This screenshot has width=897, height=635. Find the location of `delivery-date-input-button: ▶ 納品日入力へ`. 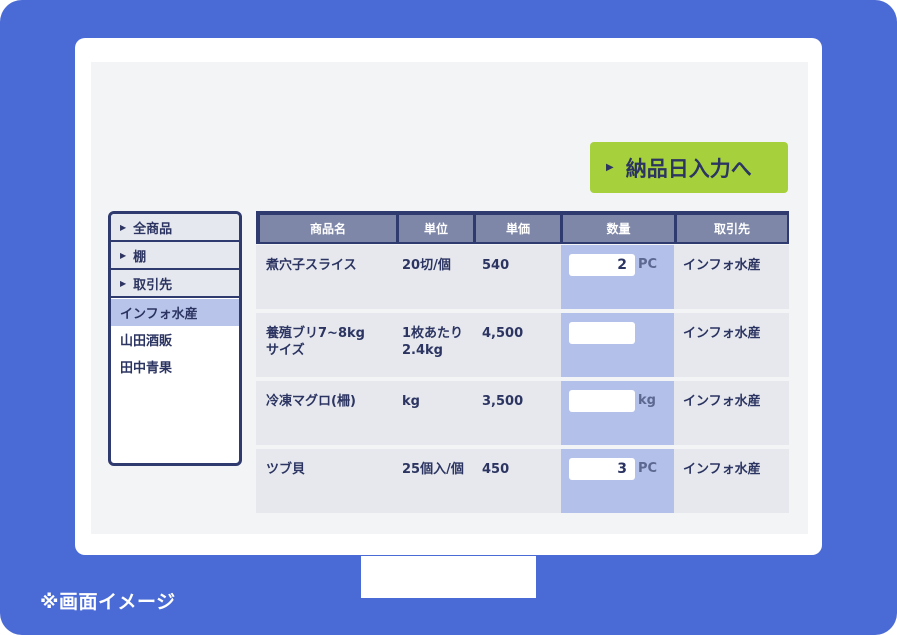

delivery-date-input-button: ▶ 納品日入力へ is located at coordinates (689, 167).